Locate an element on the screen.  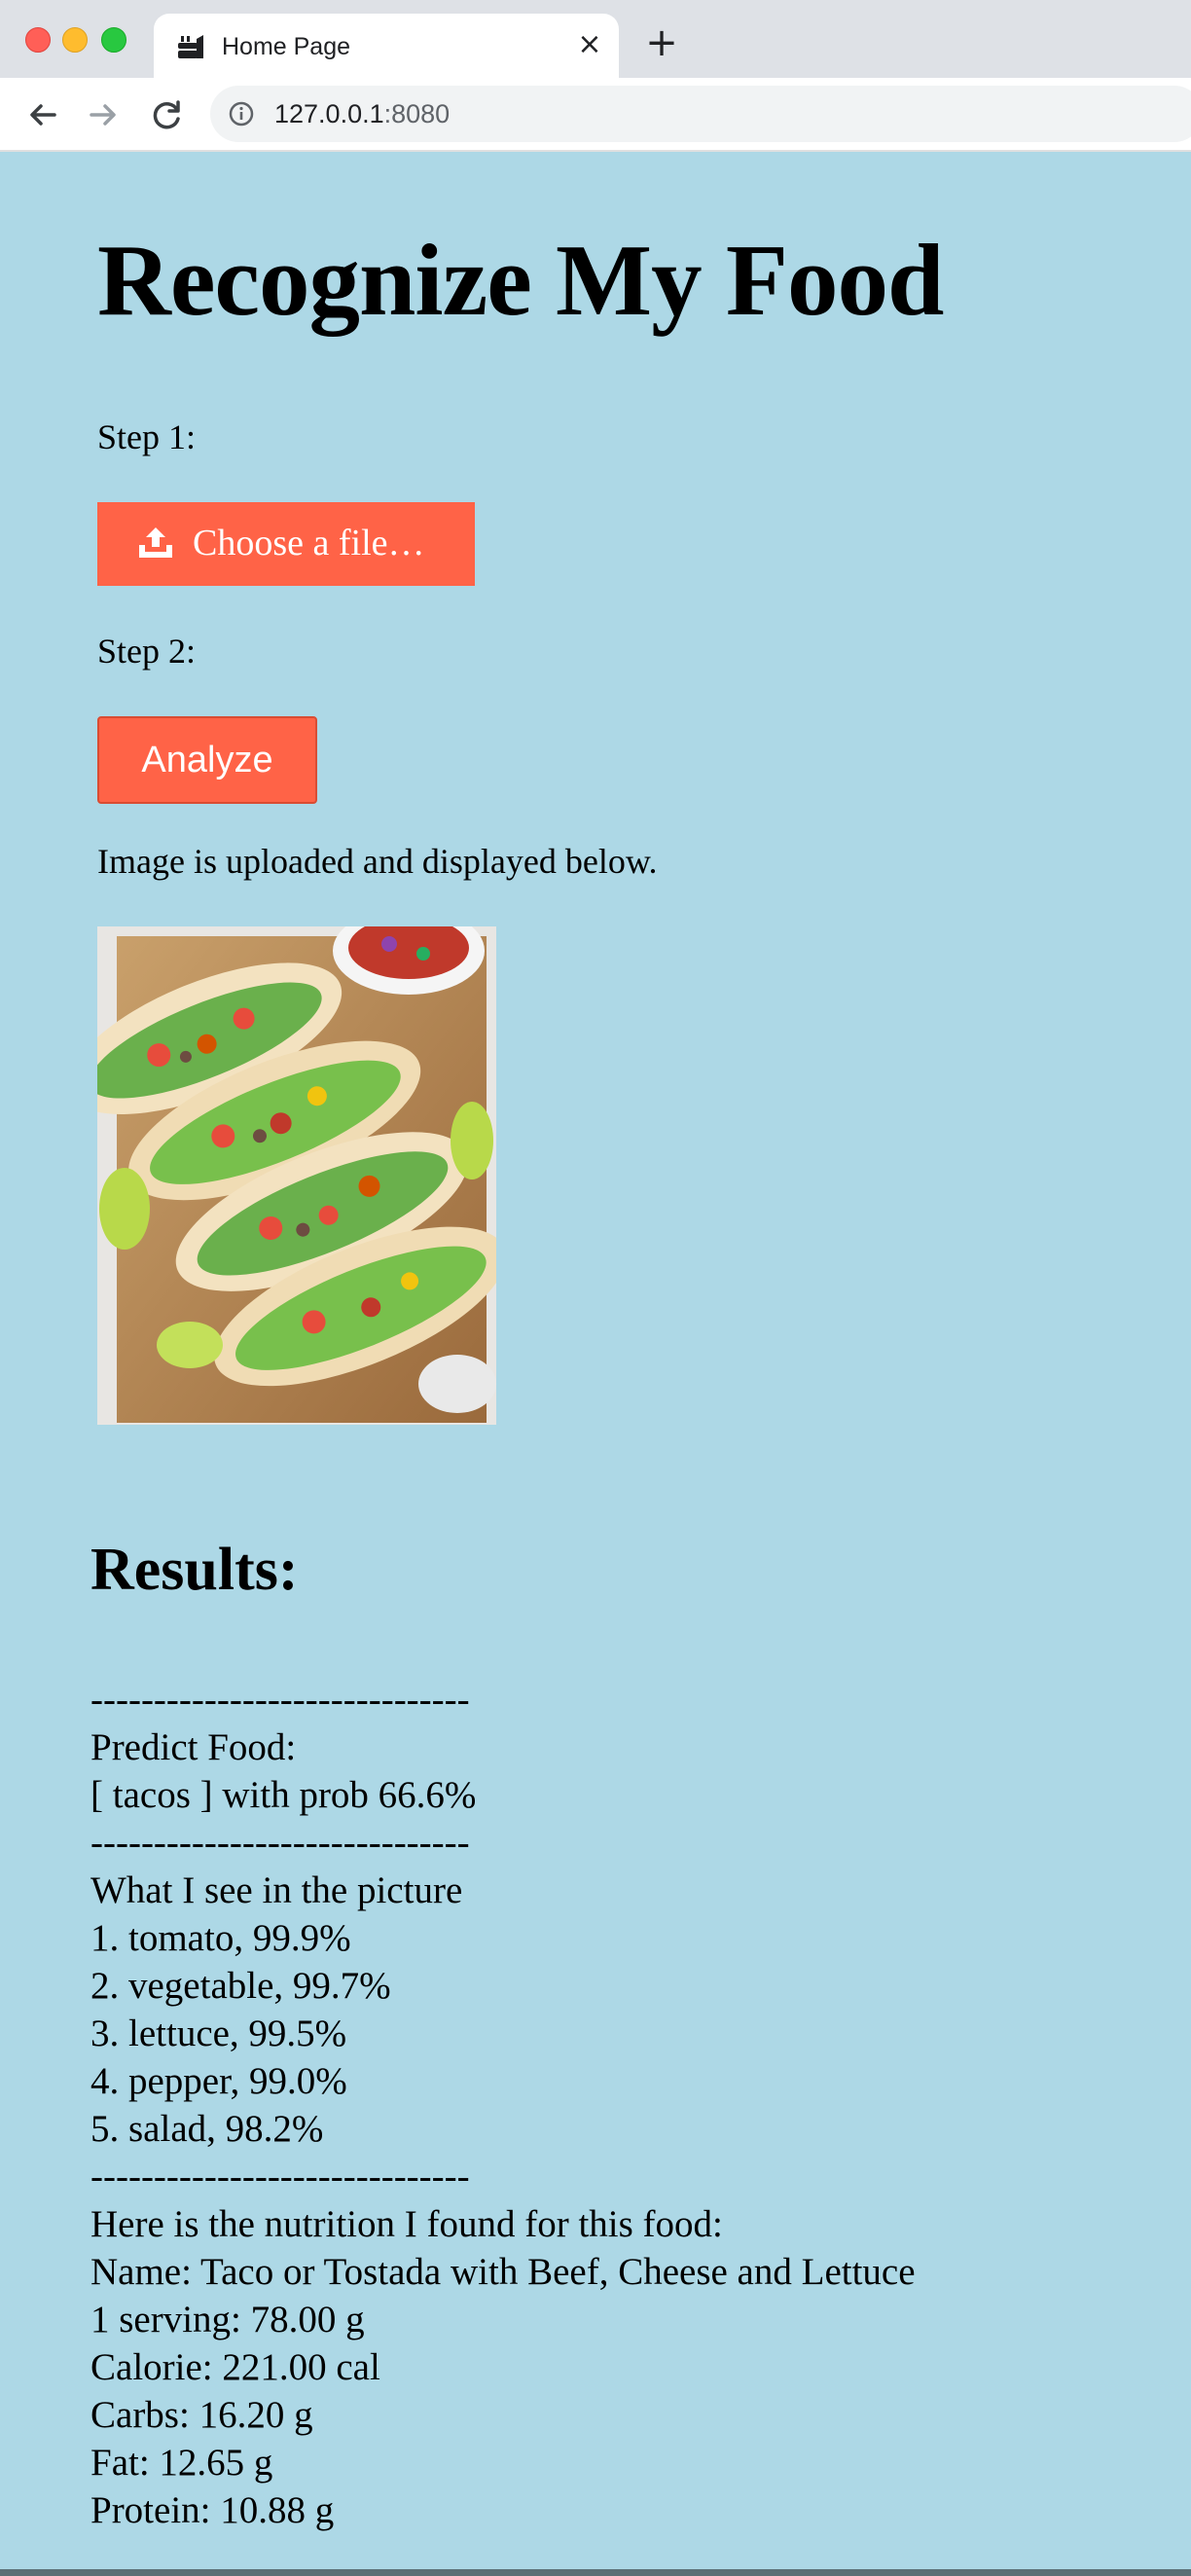
browser-chrome: Home Page × + 127.0.0.1:8080 is located at coordinates (595, 76).